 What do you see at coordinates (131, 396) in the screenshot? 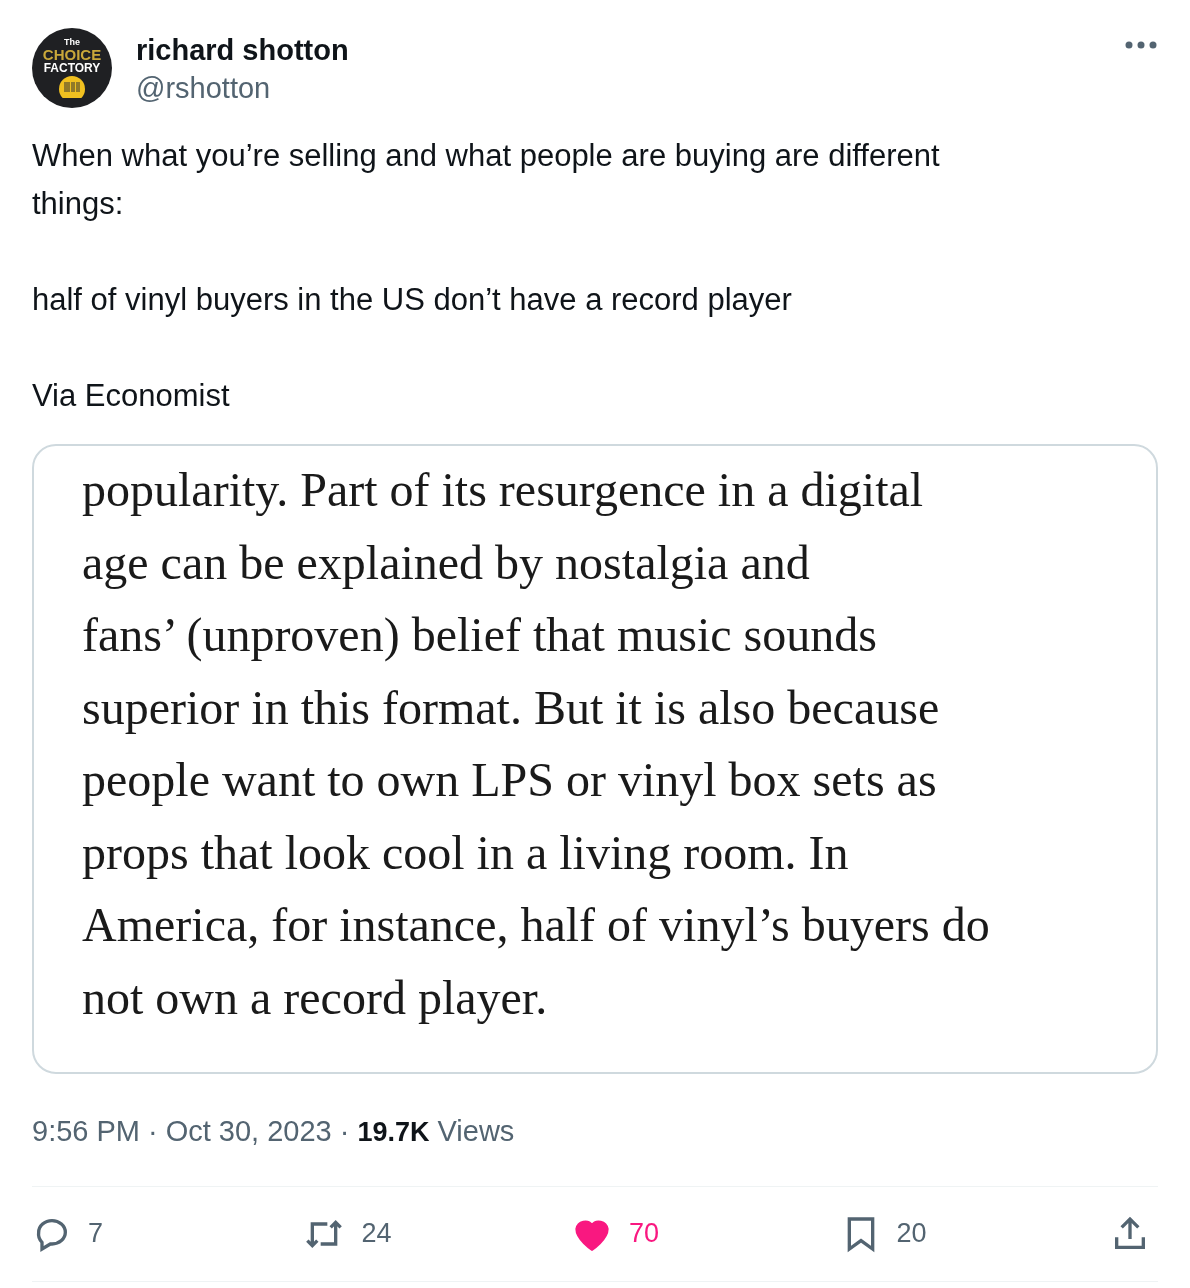
I see `tweet-text: Via Economist` at bounding box center [131, 396].